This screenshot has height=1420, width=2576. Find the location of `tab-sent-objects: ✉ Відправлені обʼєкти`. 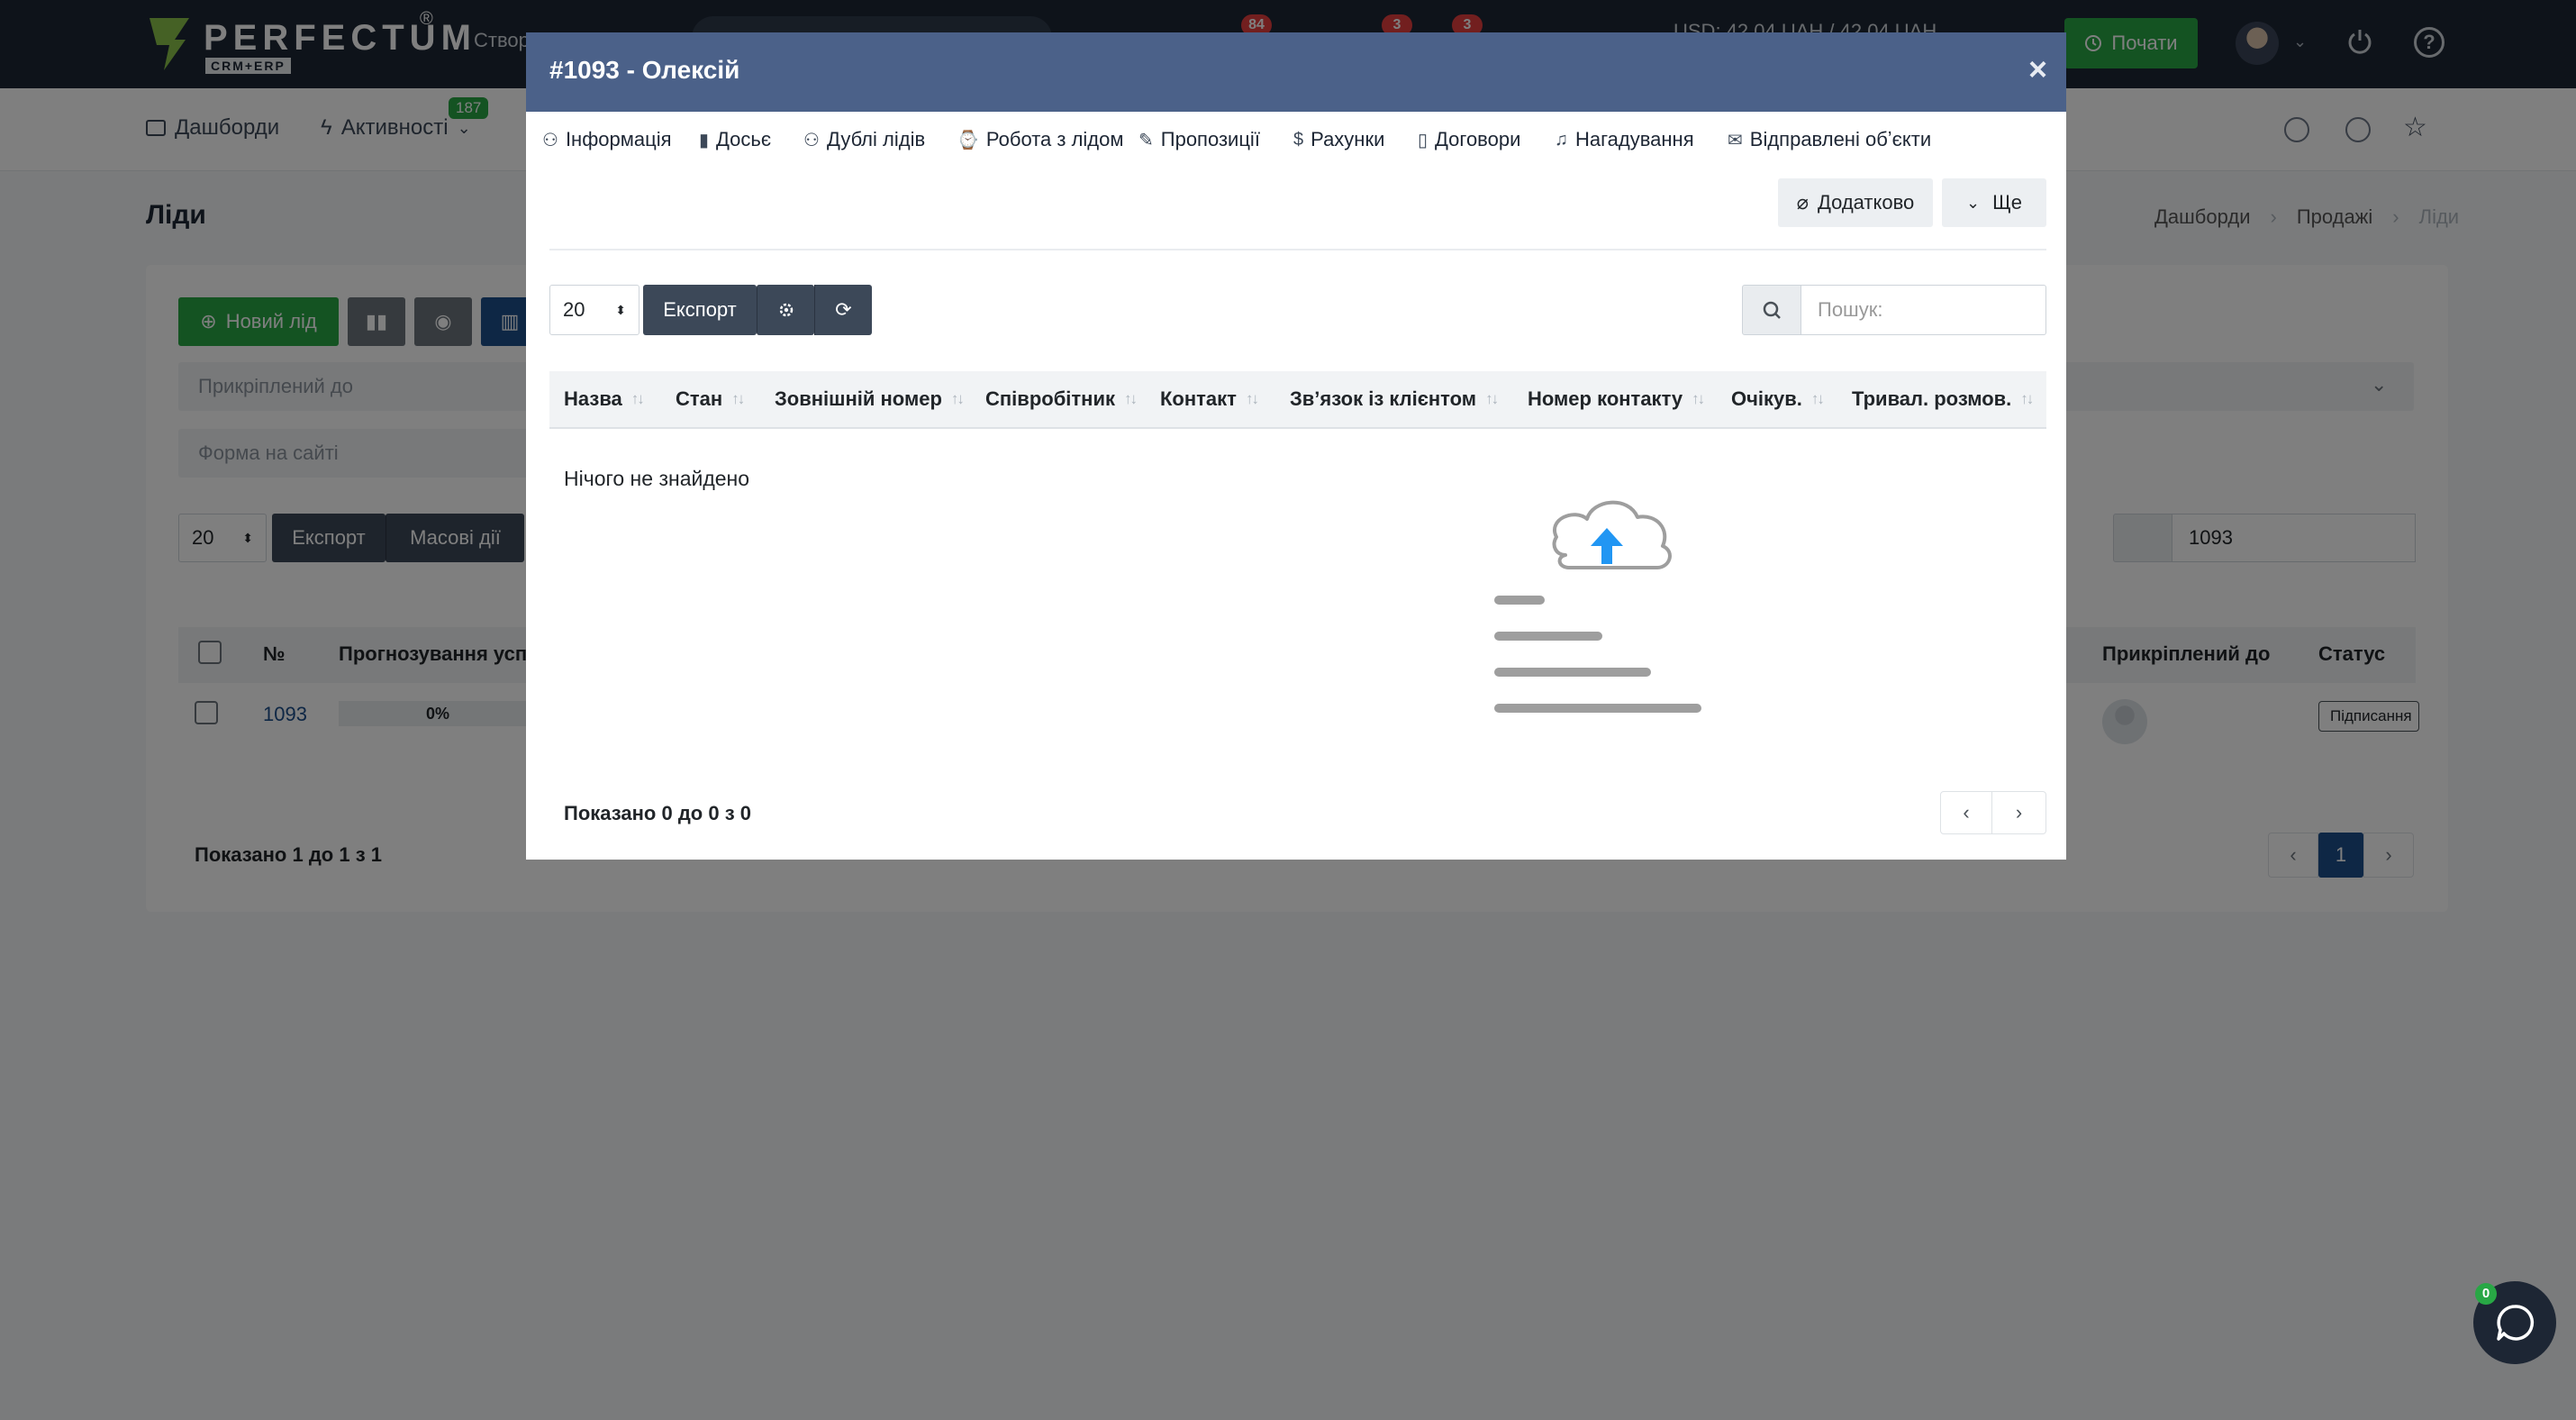

tab-sent-objects: ✉ Відправлені обʼєкти is located at coordinates (1829, 139).